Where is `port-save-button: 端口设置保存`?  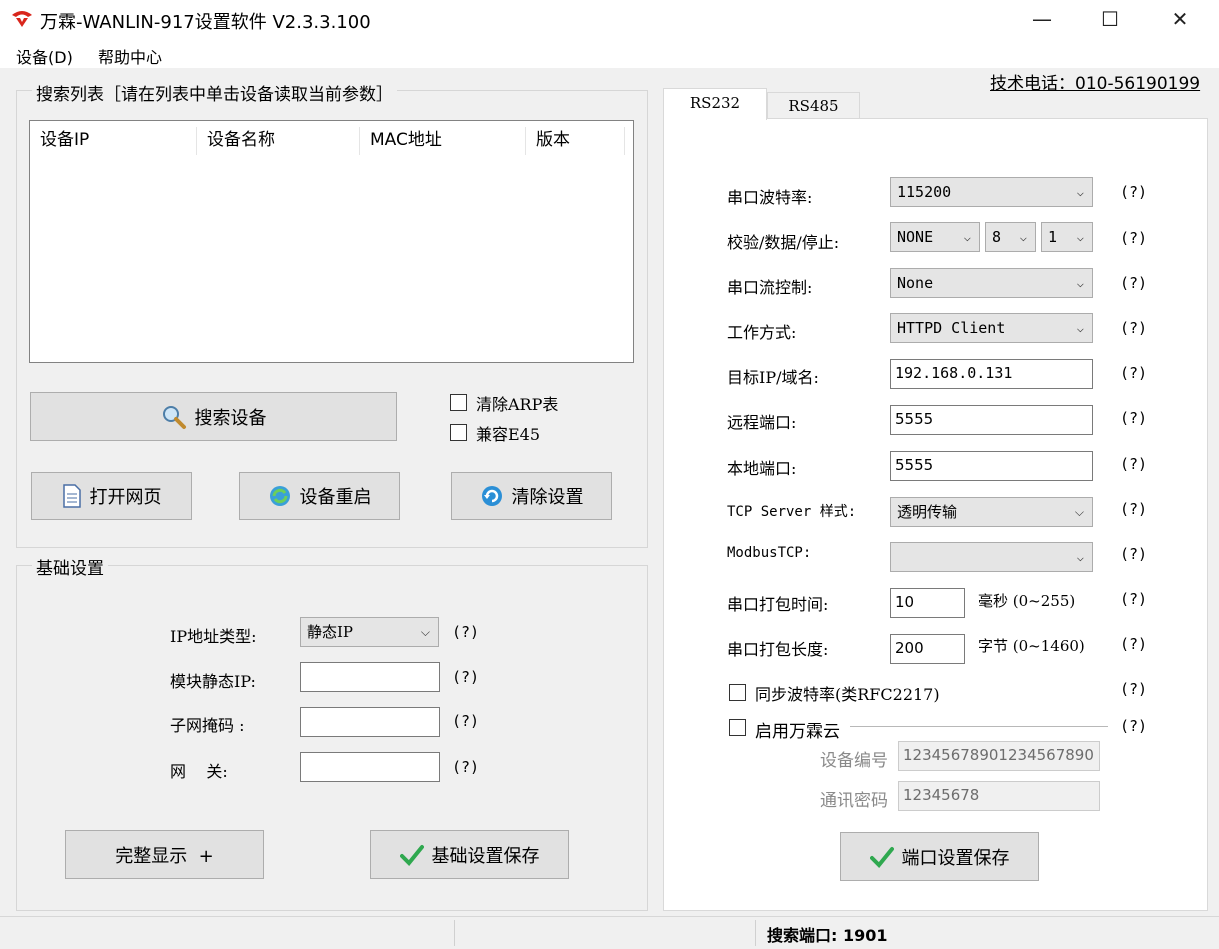
port-save-button: 端口设置保存 is located at coordinates (939, 856).